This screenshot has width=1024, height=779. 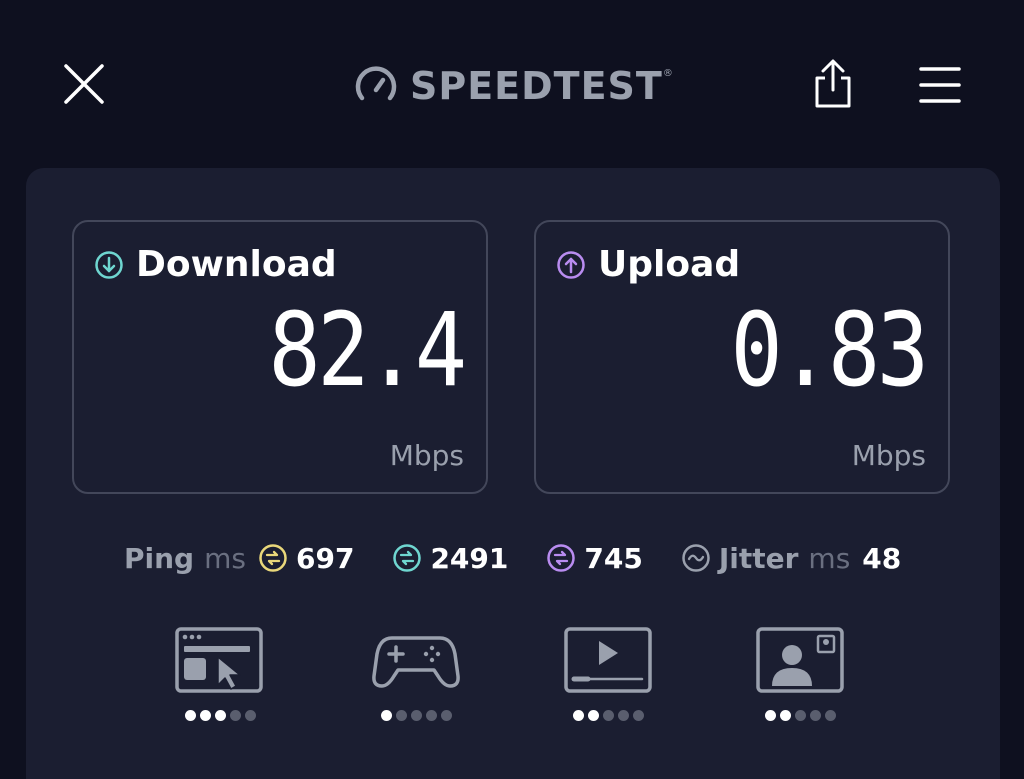 I want to click on video-chat-rating, so click(x=800, y=674).